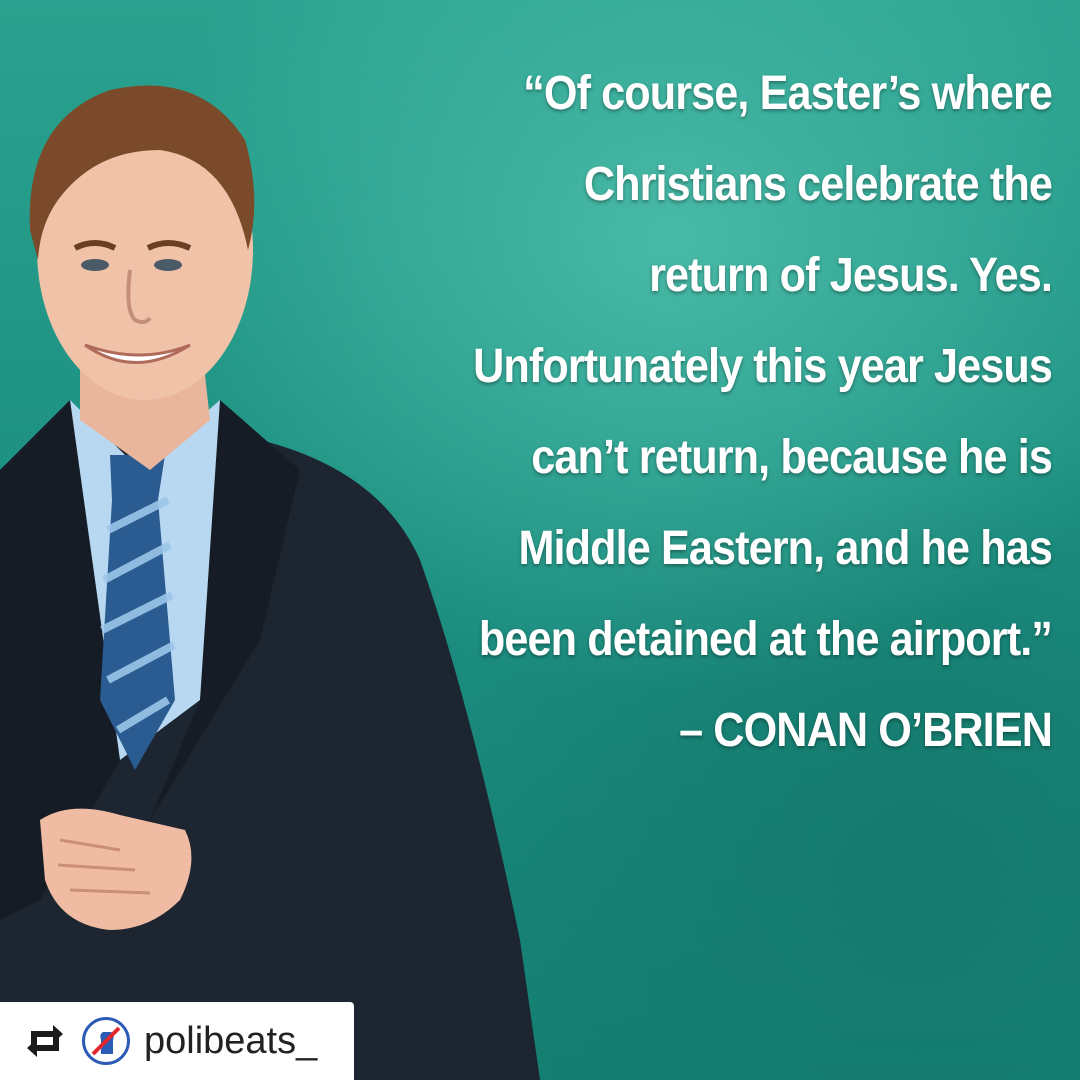  What do you see at coordinates (230, 1041) in the screenshot?
I see `username: polibeats_` at bounding box center [230, 1041].